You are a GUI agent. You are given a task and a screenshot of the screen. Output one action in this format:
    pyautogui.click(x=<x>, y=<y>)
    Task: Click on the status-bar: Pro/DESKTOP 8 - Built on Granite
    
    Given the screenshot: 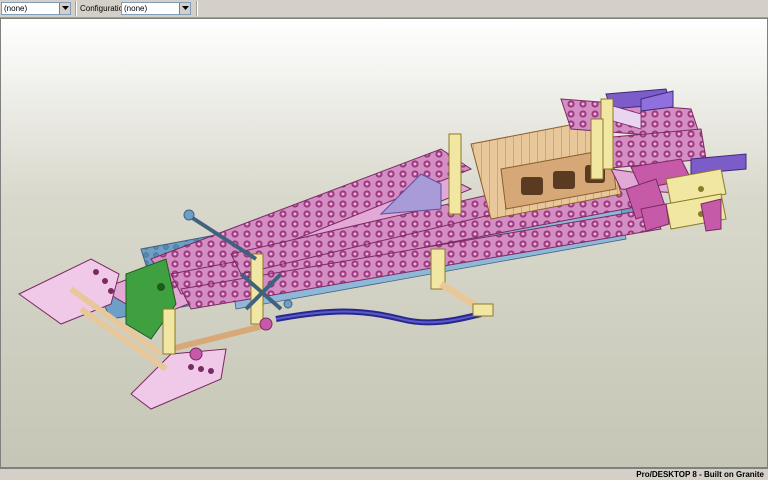 What is the action you would take?
    pyautogui.click(x=384, y=474)
    